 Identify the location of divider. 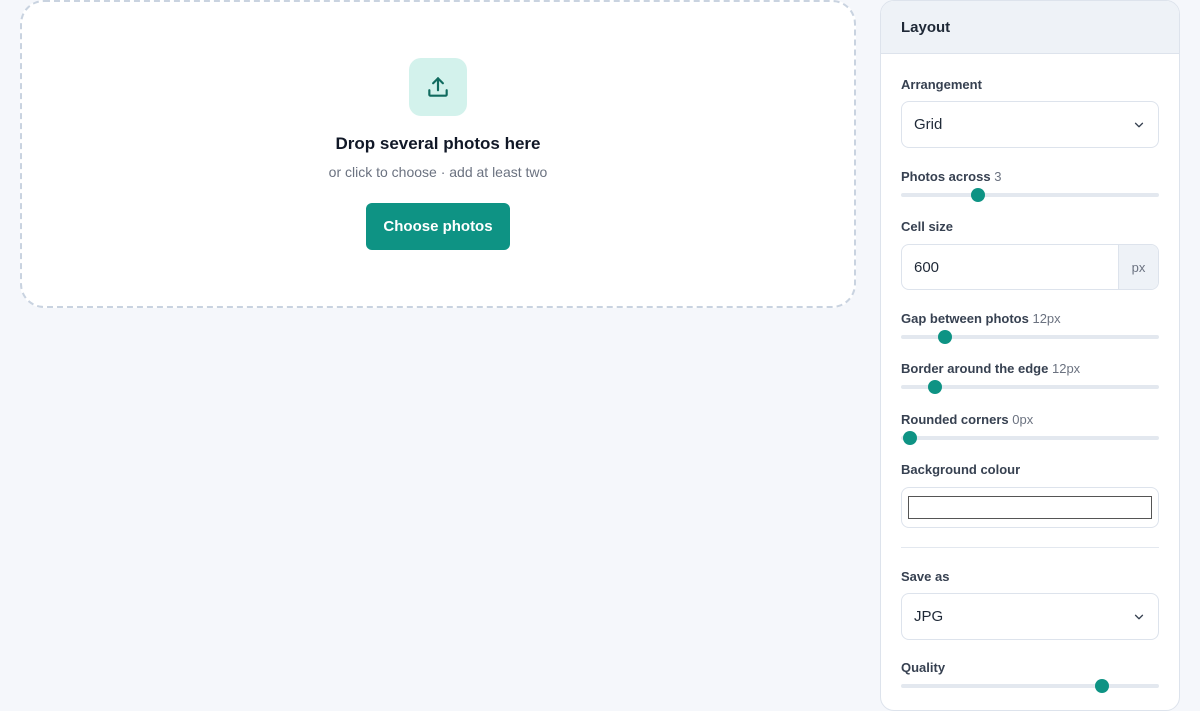
(1030, 547).